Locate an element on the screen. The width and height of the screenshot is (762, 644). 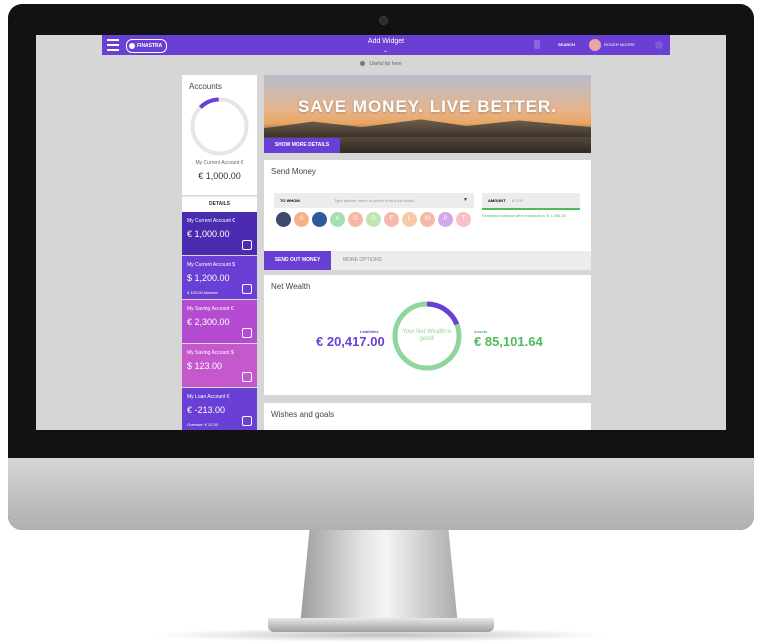
amount-label: AMOUNT is located at coordinates (497, 200).